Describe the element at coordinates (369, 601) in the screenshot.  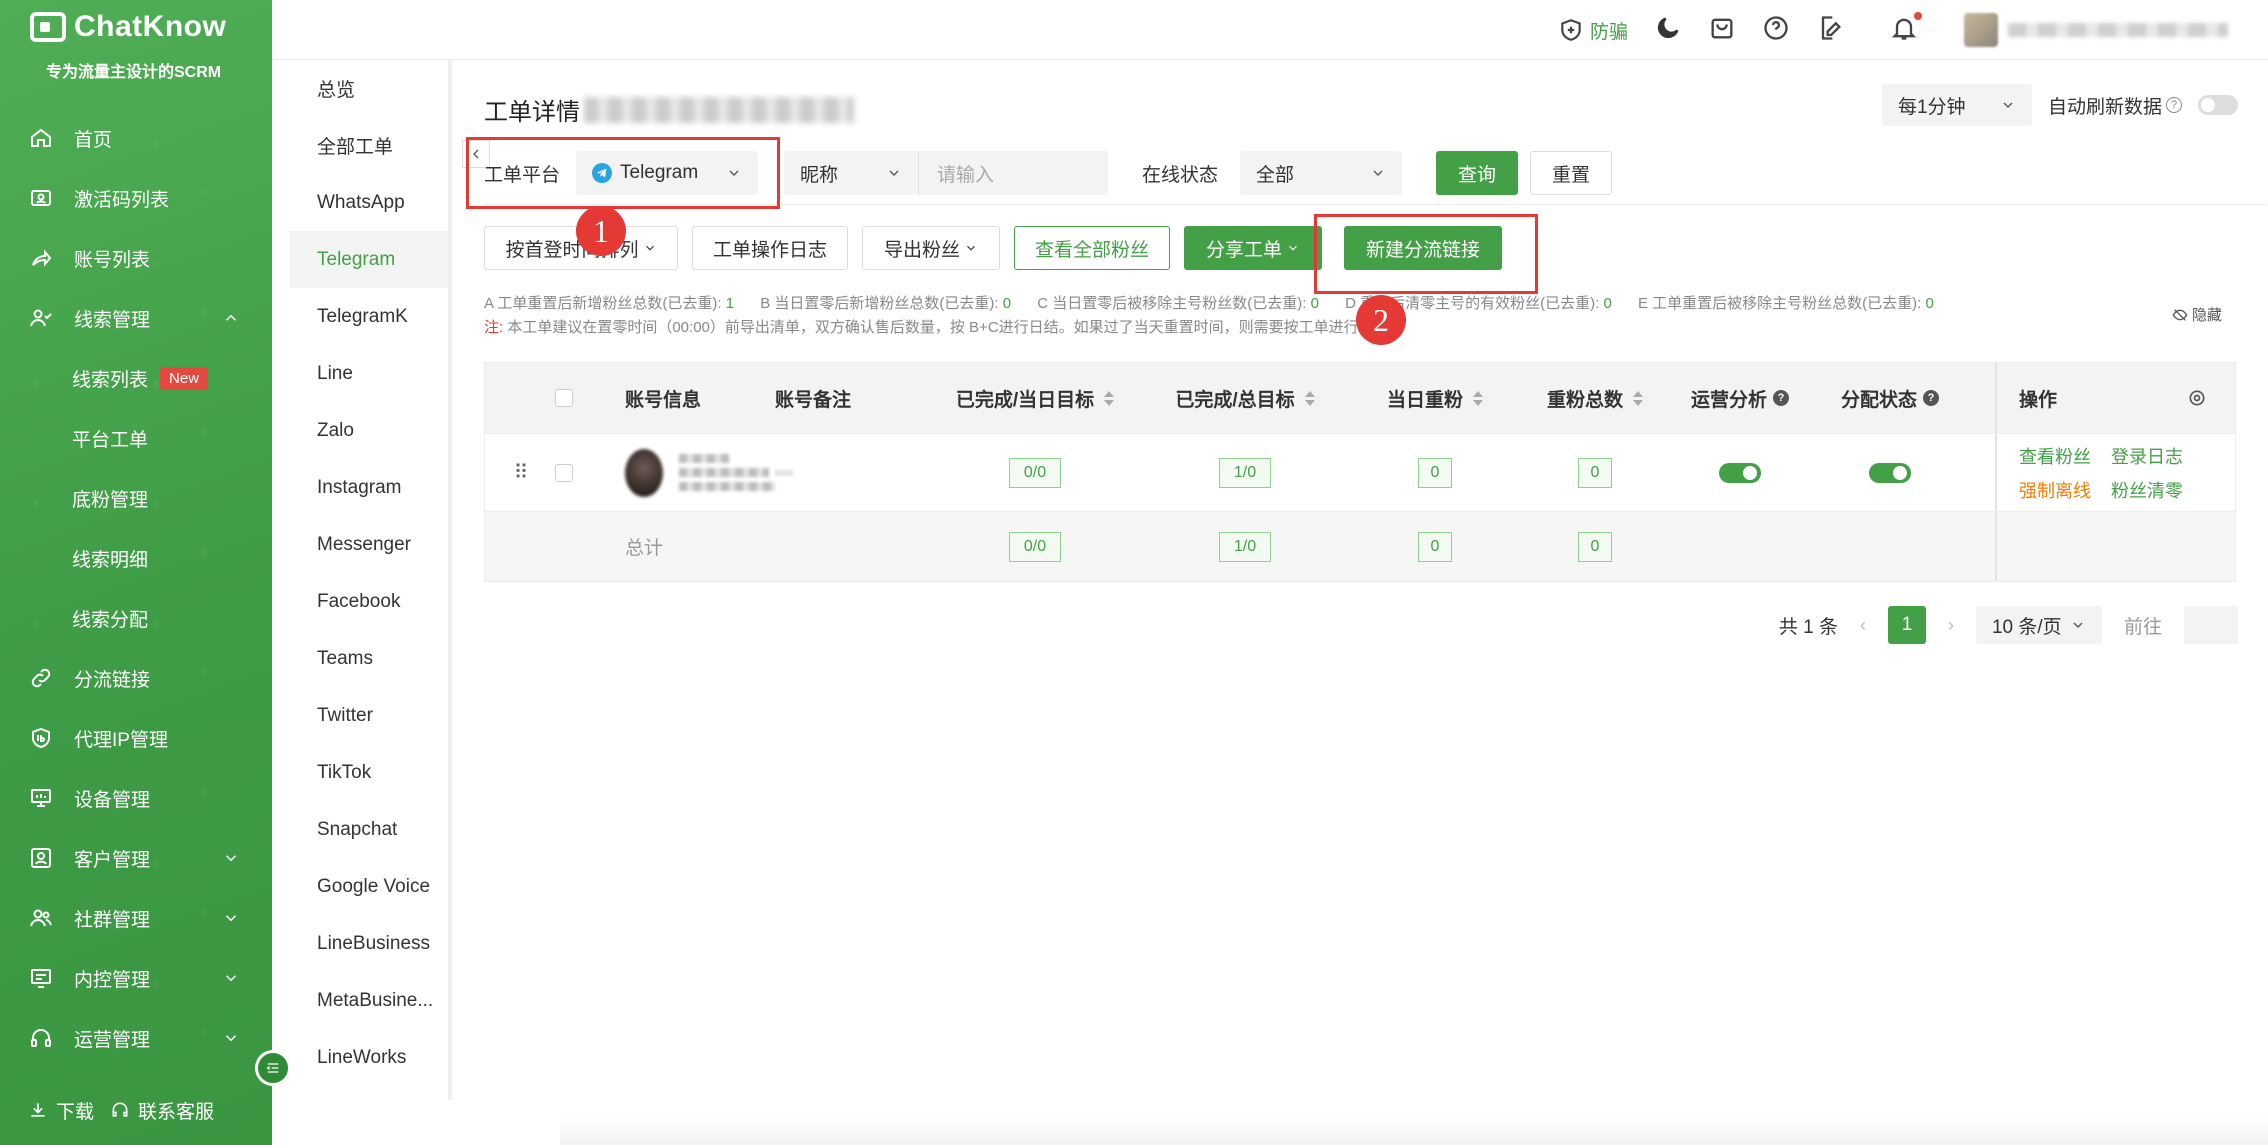
I see `subnav-item-facebook: Facebook` at that location.